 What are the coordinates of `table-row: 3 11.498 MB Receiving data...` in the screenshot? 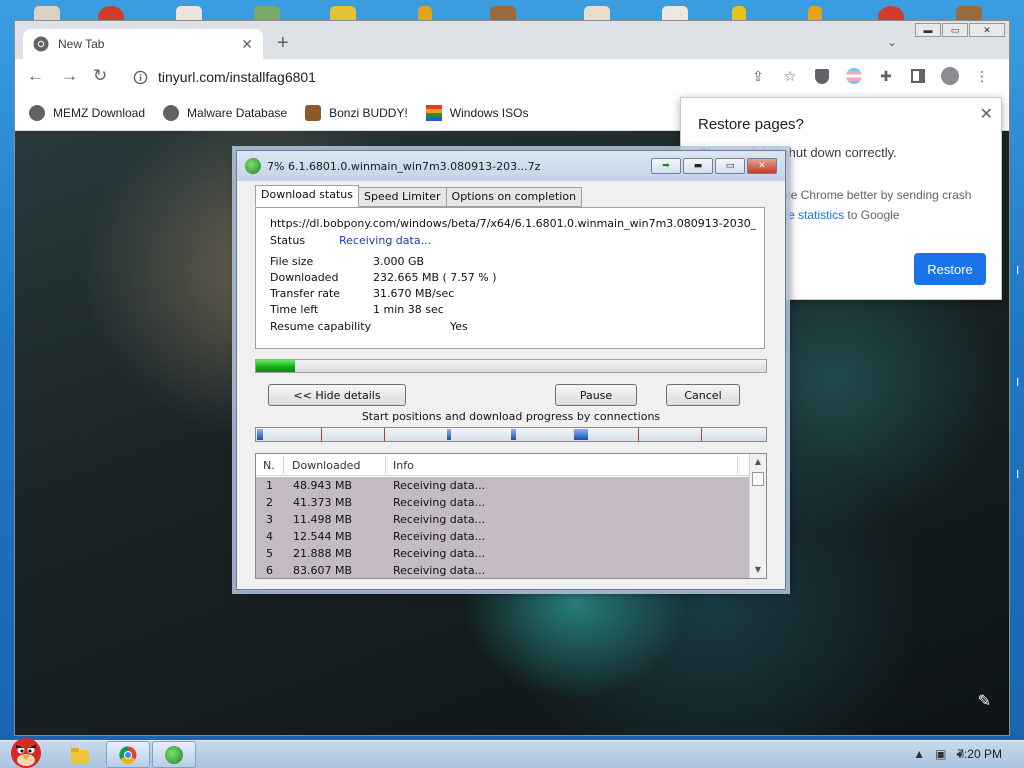 It's located at (503, 519).